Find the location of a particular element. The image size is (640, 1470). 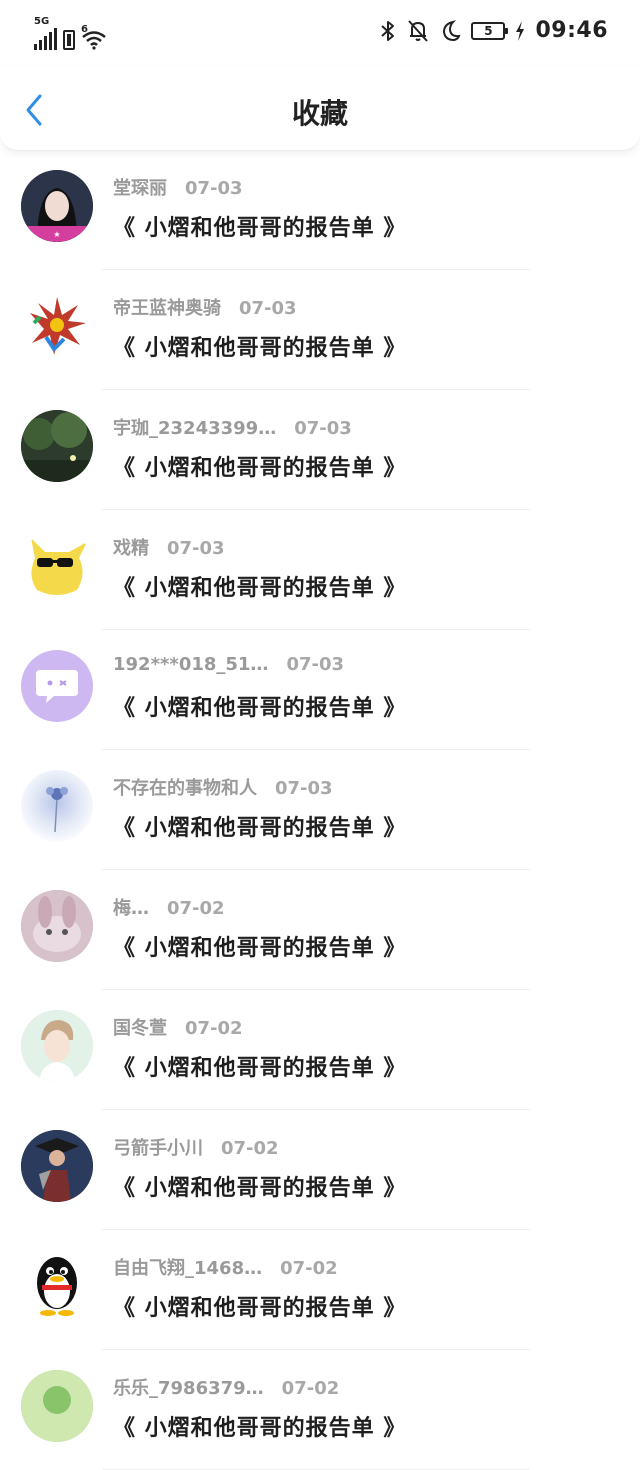

avatar: ★ is located at coordinates (57, 206).